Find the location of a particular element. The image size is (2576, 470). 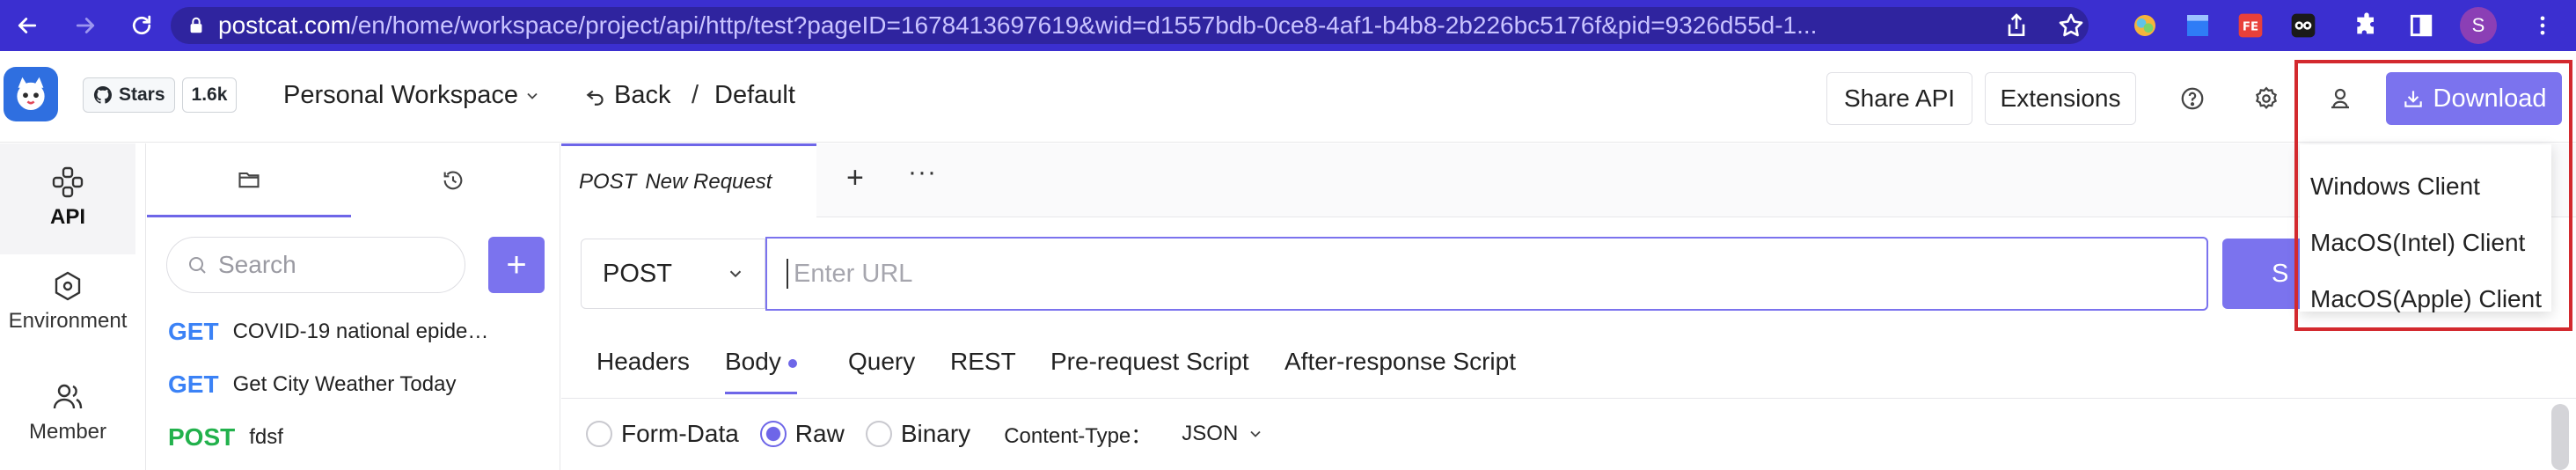

github-stars-button: Stars is located at coordinates (129, 95).